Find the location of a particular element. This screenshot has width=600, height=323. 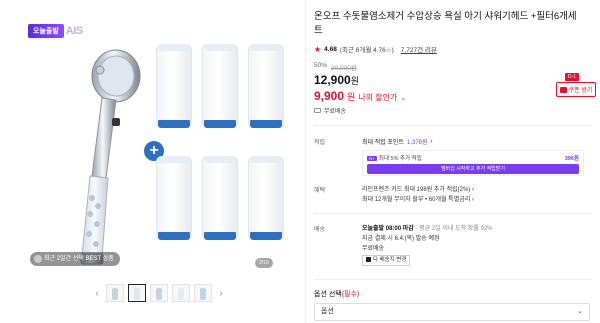

delivery-fee: 무료배송 is located at coordinates (373, 249).